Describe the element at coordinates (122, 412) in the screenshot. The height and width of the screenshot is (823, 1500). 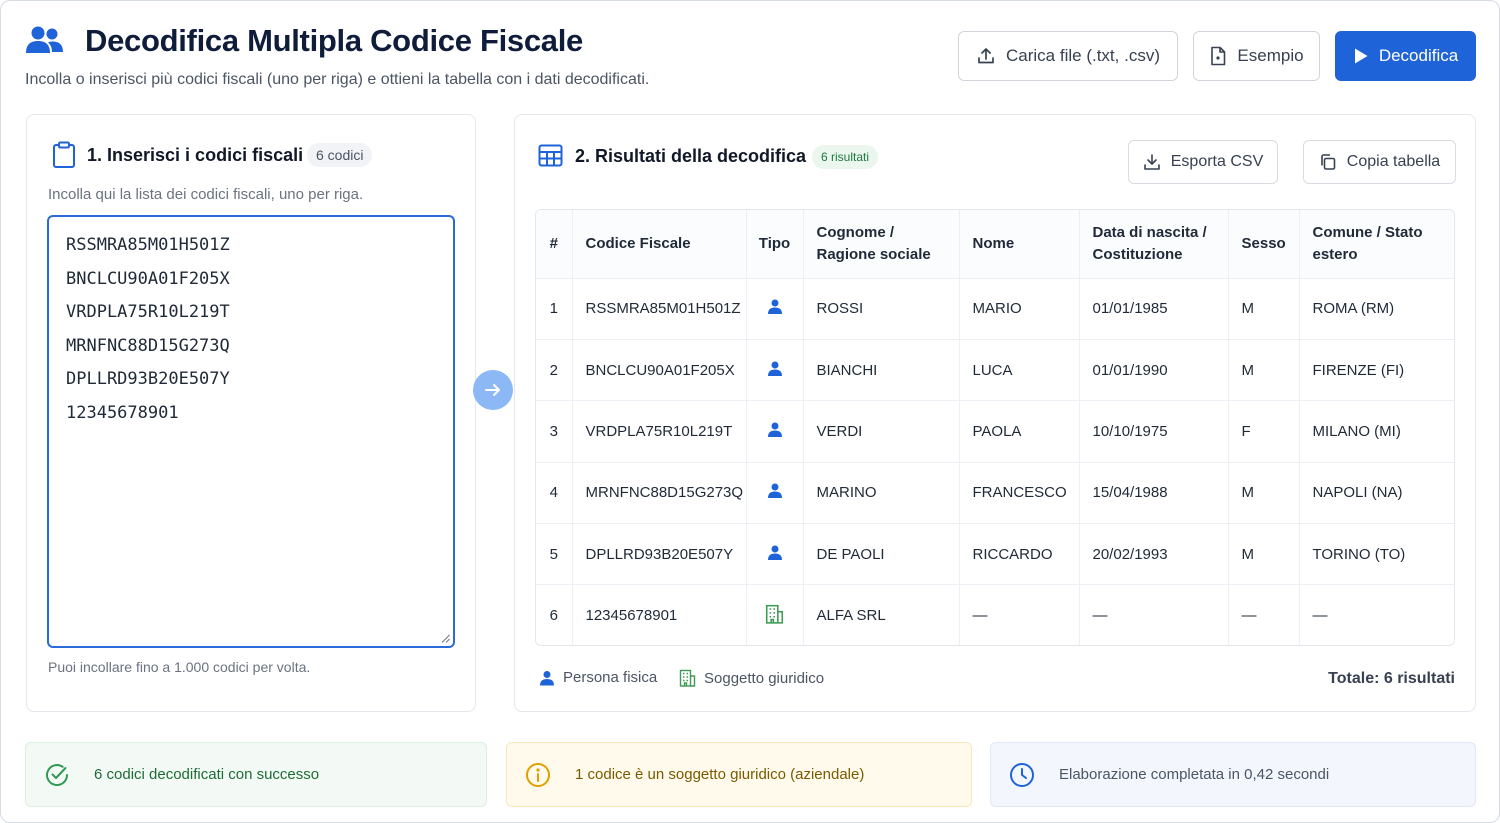
I see `code-line: 12345678901` at that location.